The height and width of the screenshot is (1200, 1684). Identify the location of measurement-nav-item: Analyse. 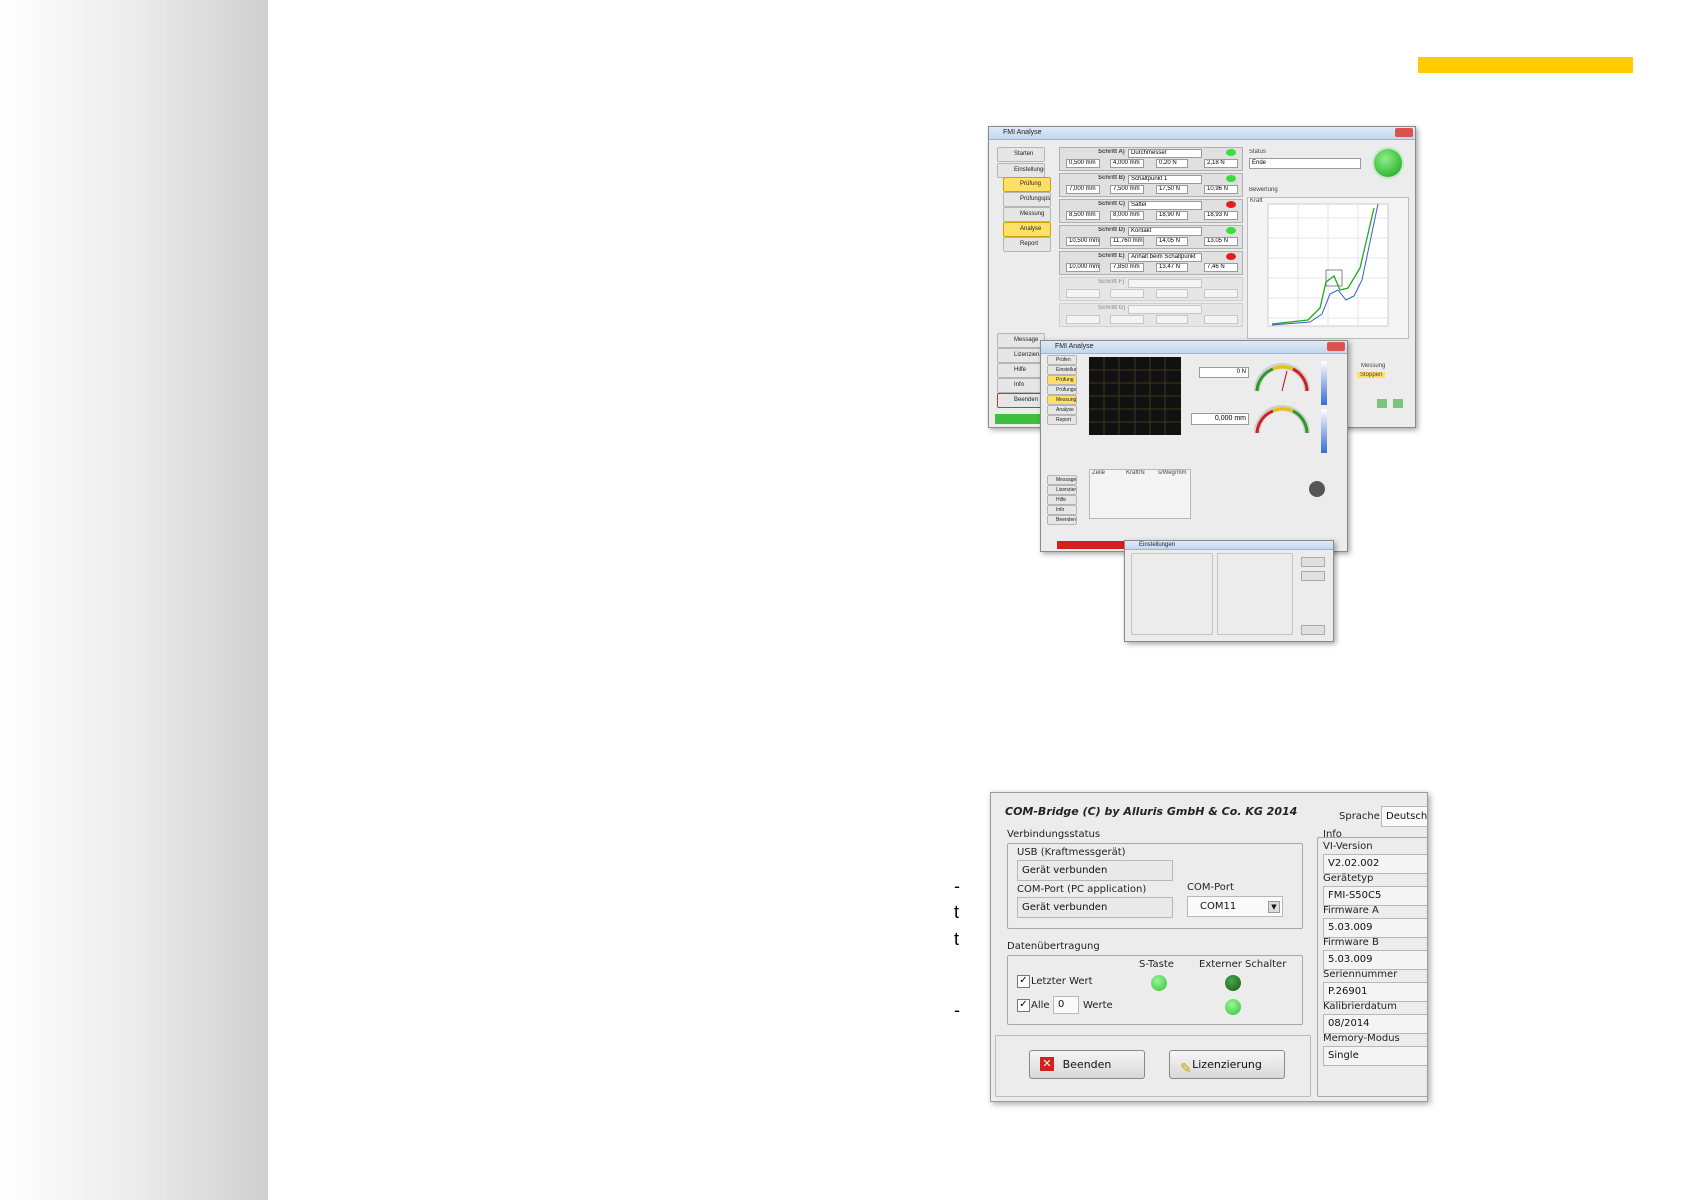
(1062, 410).